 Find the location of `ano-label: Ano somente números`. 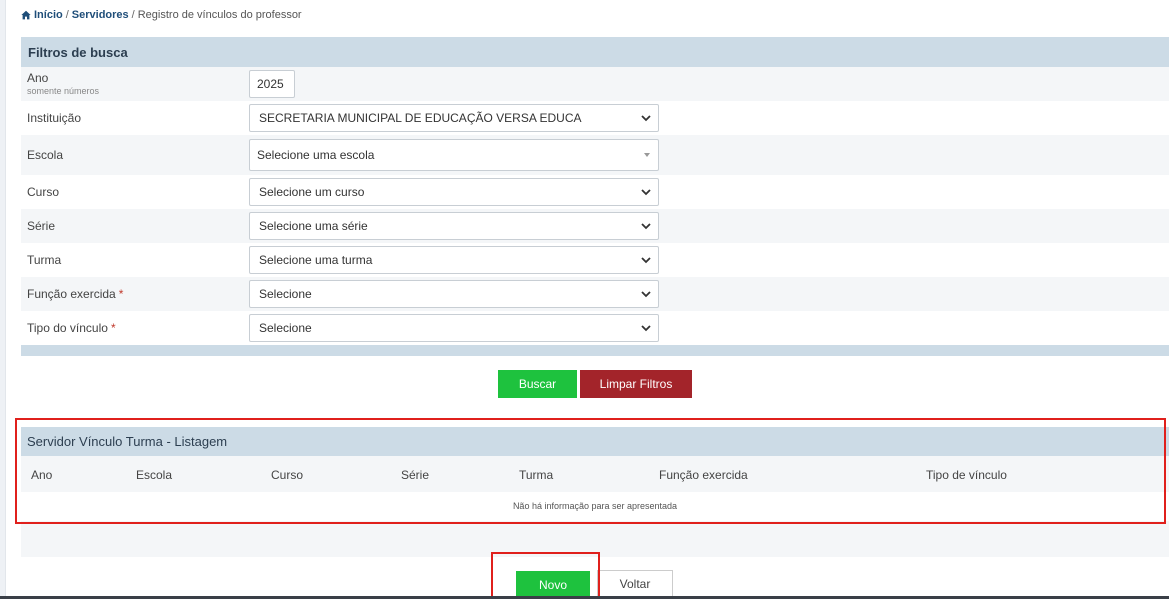

ano-label: Ano somente números is located at coordinates (138, 83).